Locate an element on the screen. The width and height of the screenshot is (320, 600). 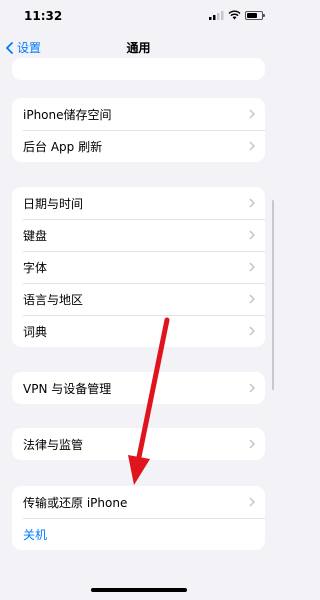
settings-group-reset: 传输或还原 iPhone 关机 is located at coordinates (138, 518).